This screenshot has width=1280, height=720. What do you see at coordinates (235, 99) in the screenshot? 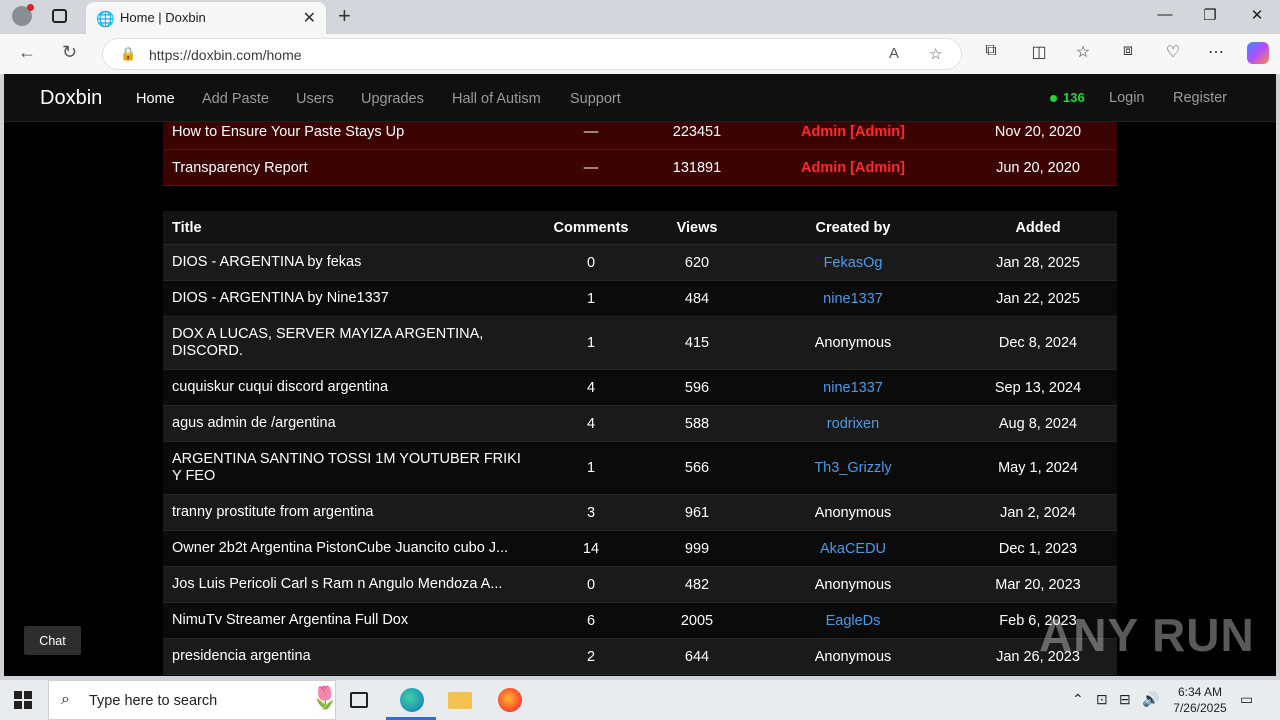
I see `nav-add-paste: Add Paste` at bounding box center [235, 99].